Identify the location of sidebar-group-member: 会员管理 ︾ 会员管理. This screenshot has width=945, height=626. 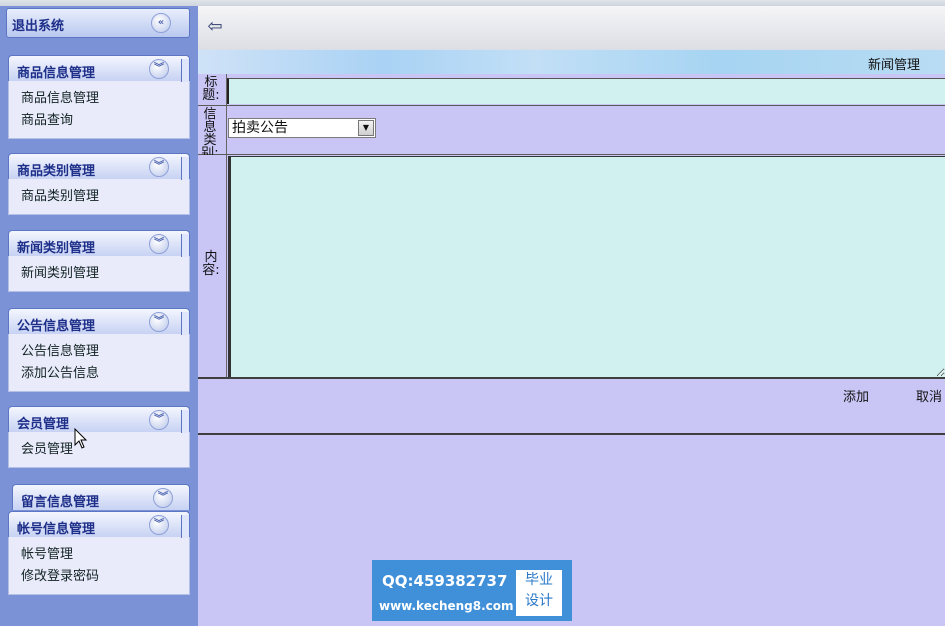
(99, 437).